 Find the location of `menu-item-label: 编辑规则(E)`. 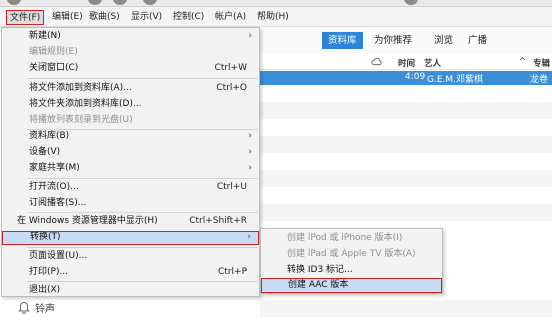

menu-item-label: 编辑规则(E) is located at coordinates (53, 52).